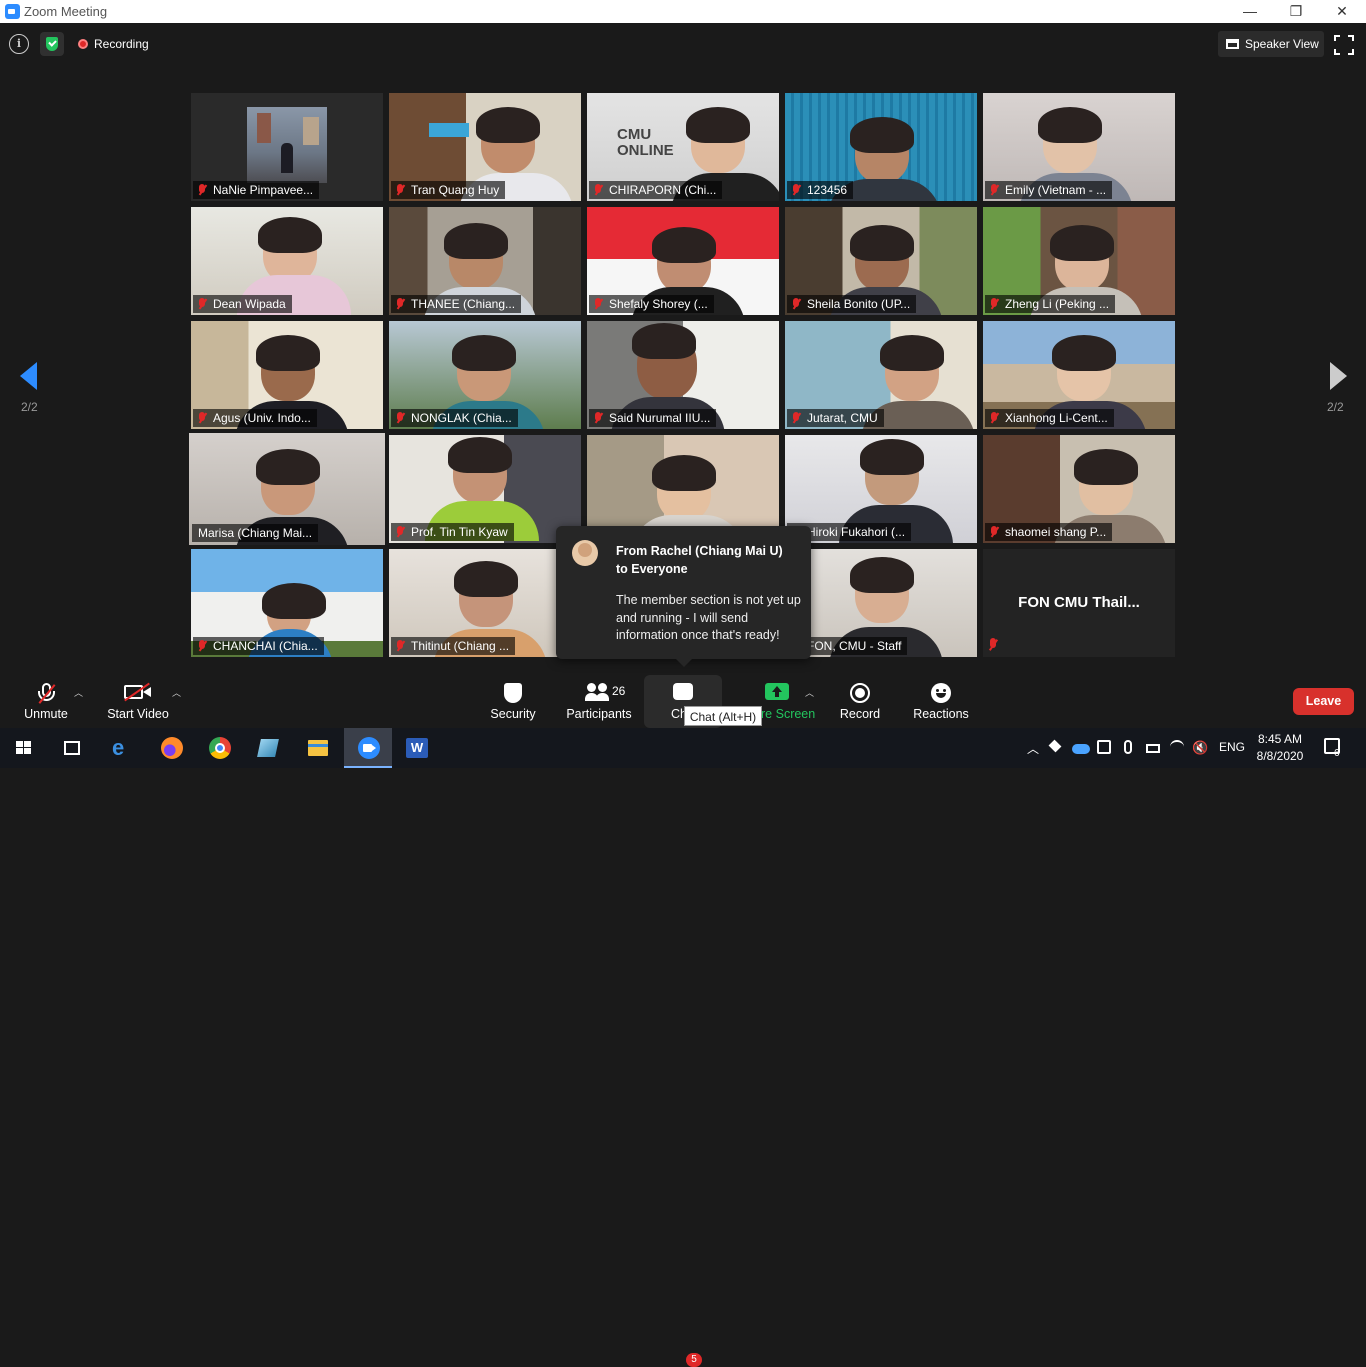 The height and width of the screenshot is (1367, 1366). Describe the element at coordinates (78, 692) in the screenshot. I see `audio-options-caret-icon: ︿` at that location.